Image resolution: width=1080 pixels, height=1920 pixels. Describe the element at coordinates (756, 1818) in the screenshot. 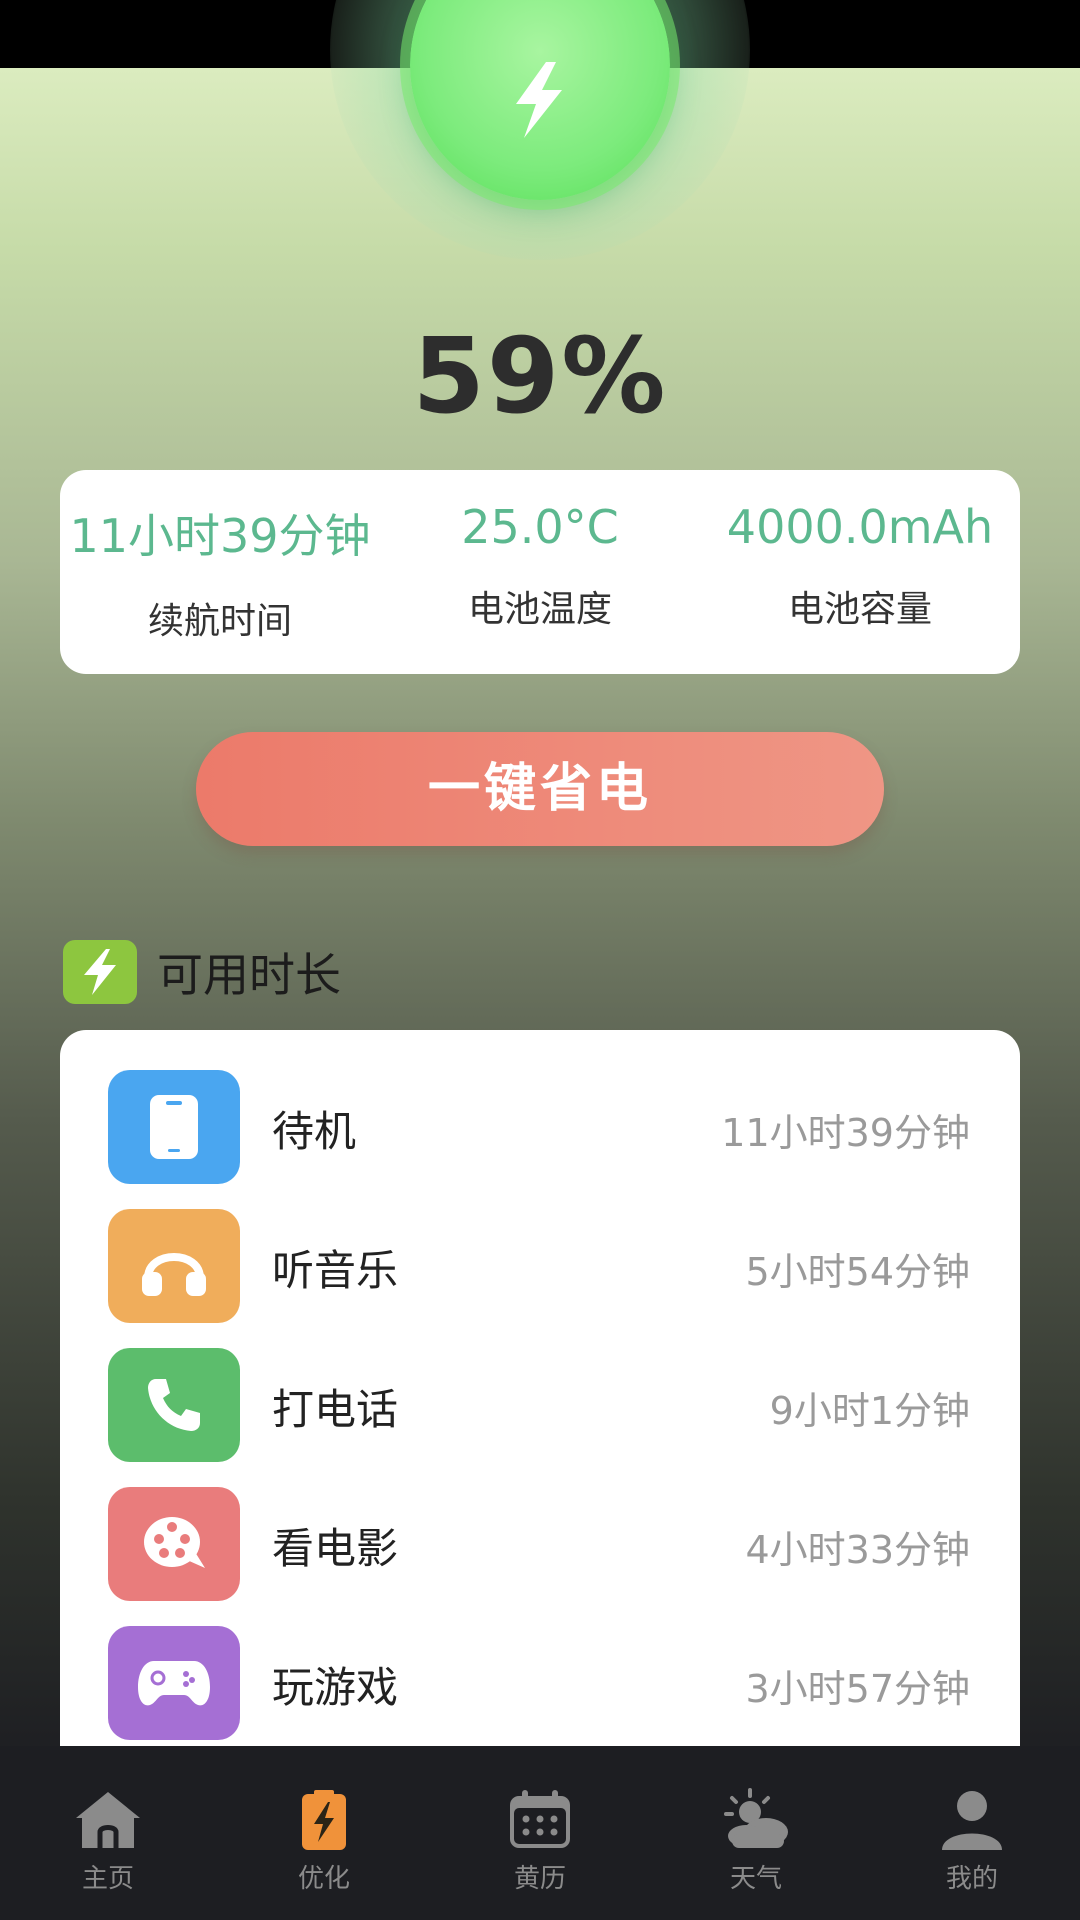

I see `weather-icon` at that location.